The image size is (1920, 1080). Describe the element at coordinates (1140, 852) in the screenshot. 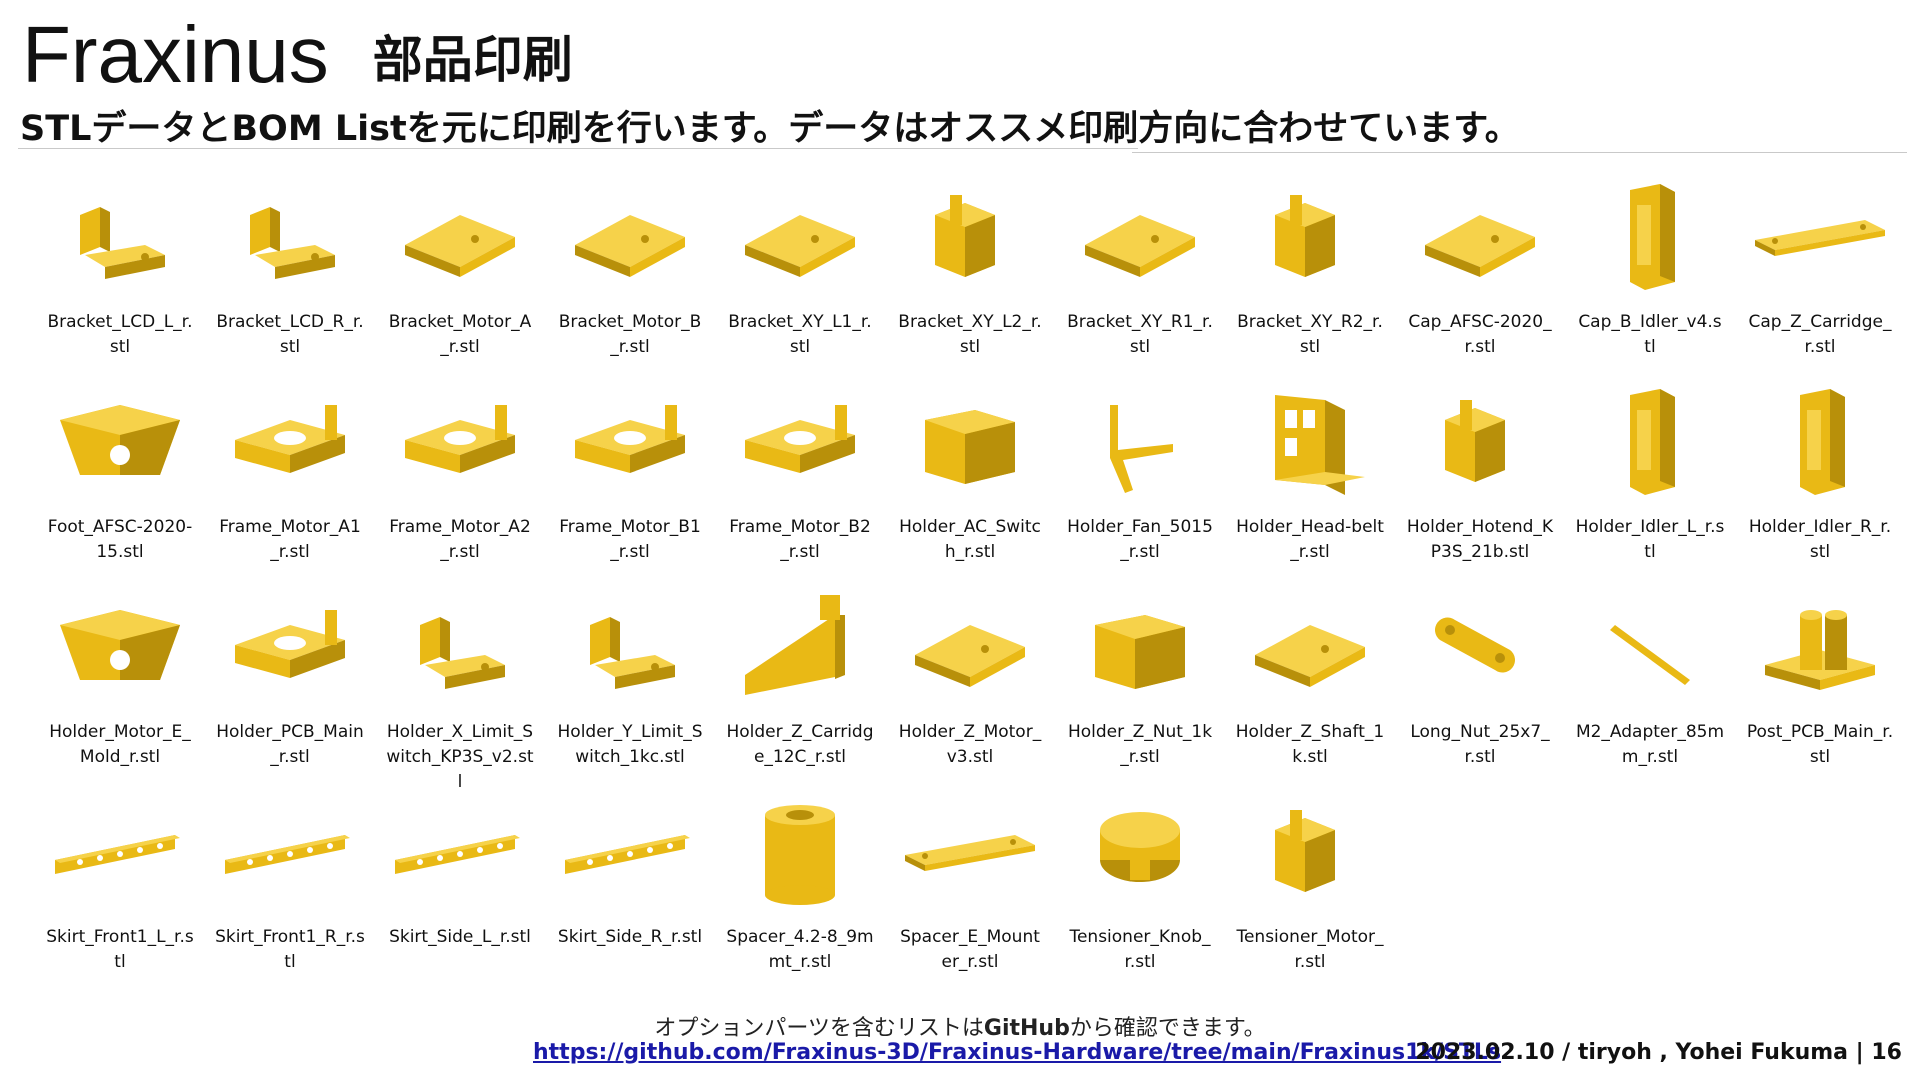

I see `knob-part-icon` at that location.